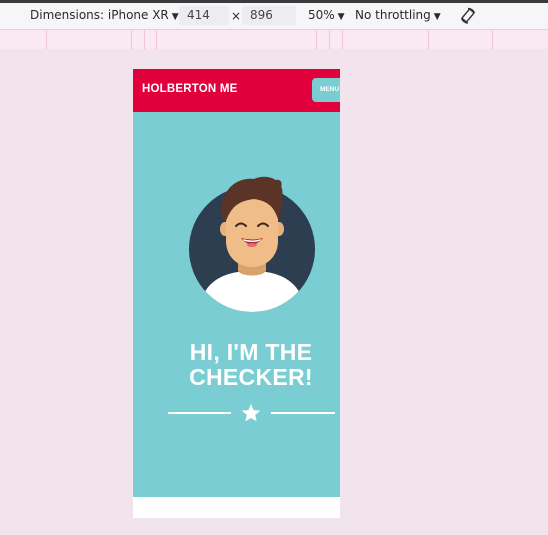 This screenshot has height=535, width=548. I want to click on width-input: 414, so click(204, 15).